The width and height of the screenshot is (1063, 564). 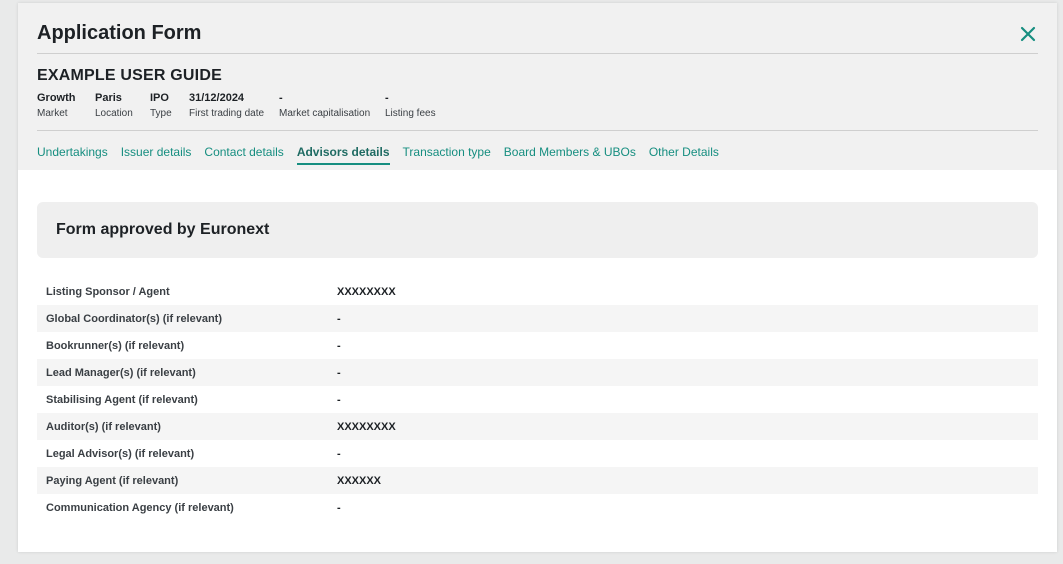 I want to click on table-row: Stabilising Agent (if relevant) -, so click(x=537, y=399).